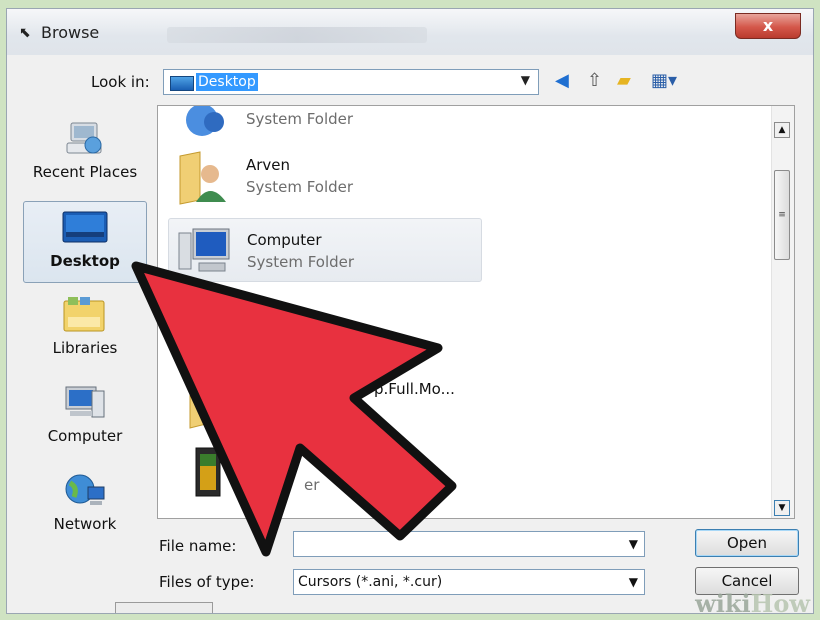 The width and height of the screenshot is (820, 620). What do you see at coordinates (594, 81) in the screenshot?
I see `up-folder-icon: ⇧` at bounding box center [594, 81].